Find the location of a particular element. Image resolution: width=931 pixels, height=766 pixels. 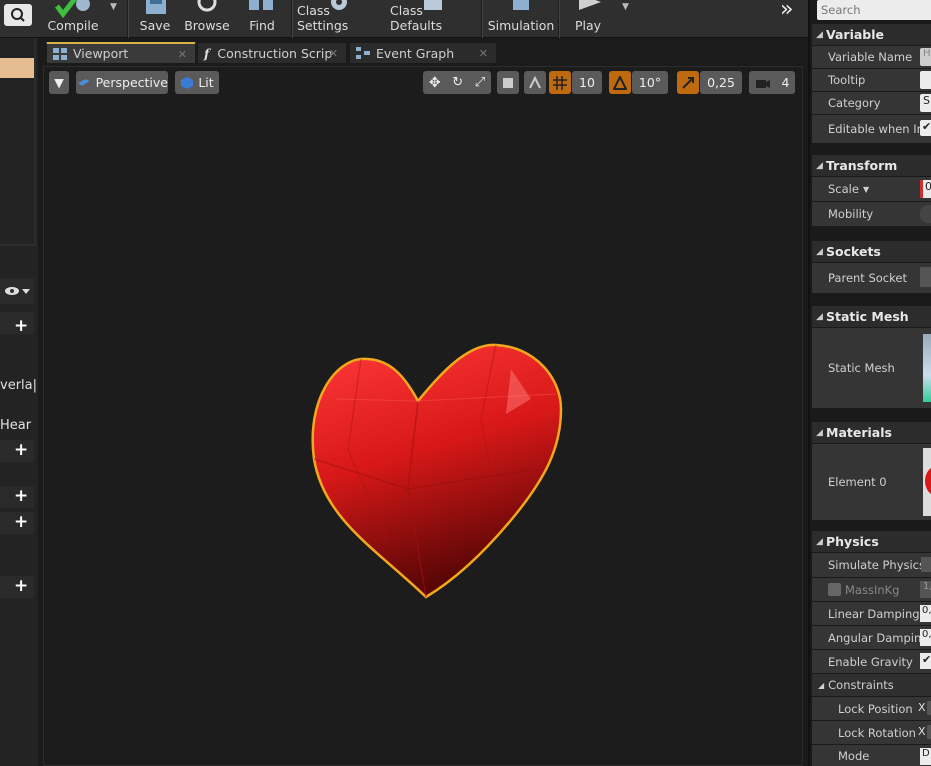

surface-snap-icon is located at coordinates (535, 82).